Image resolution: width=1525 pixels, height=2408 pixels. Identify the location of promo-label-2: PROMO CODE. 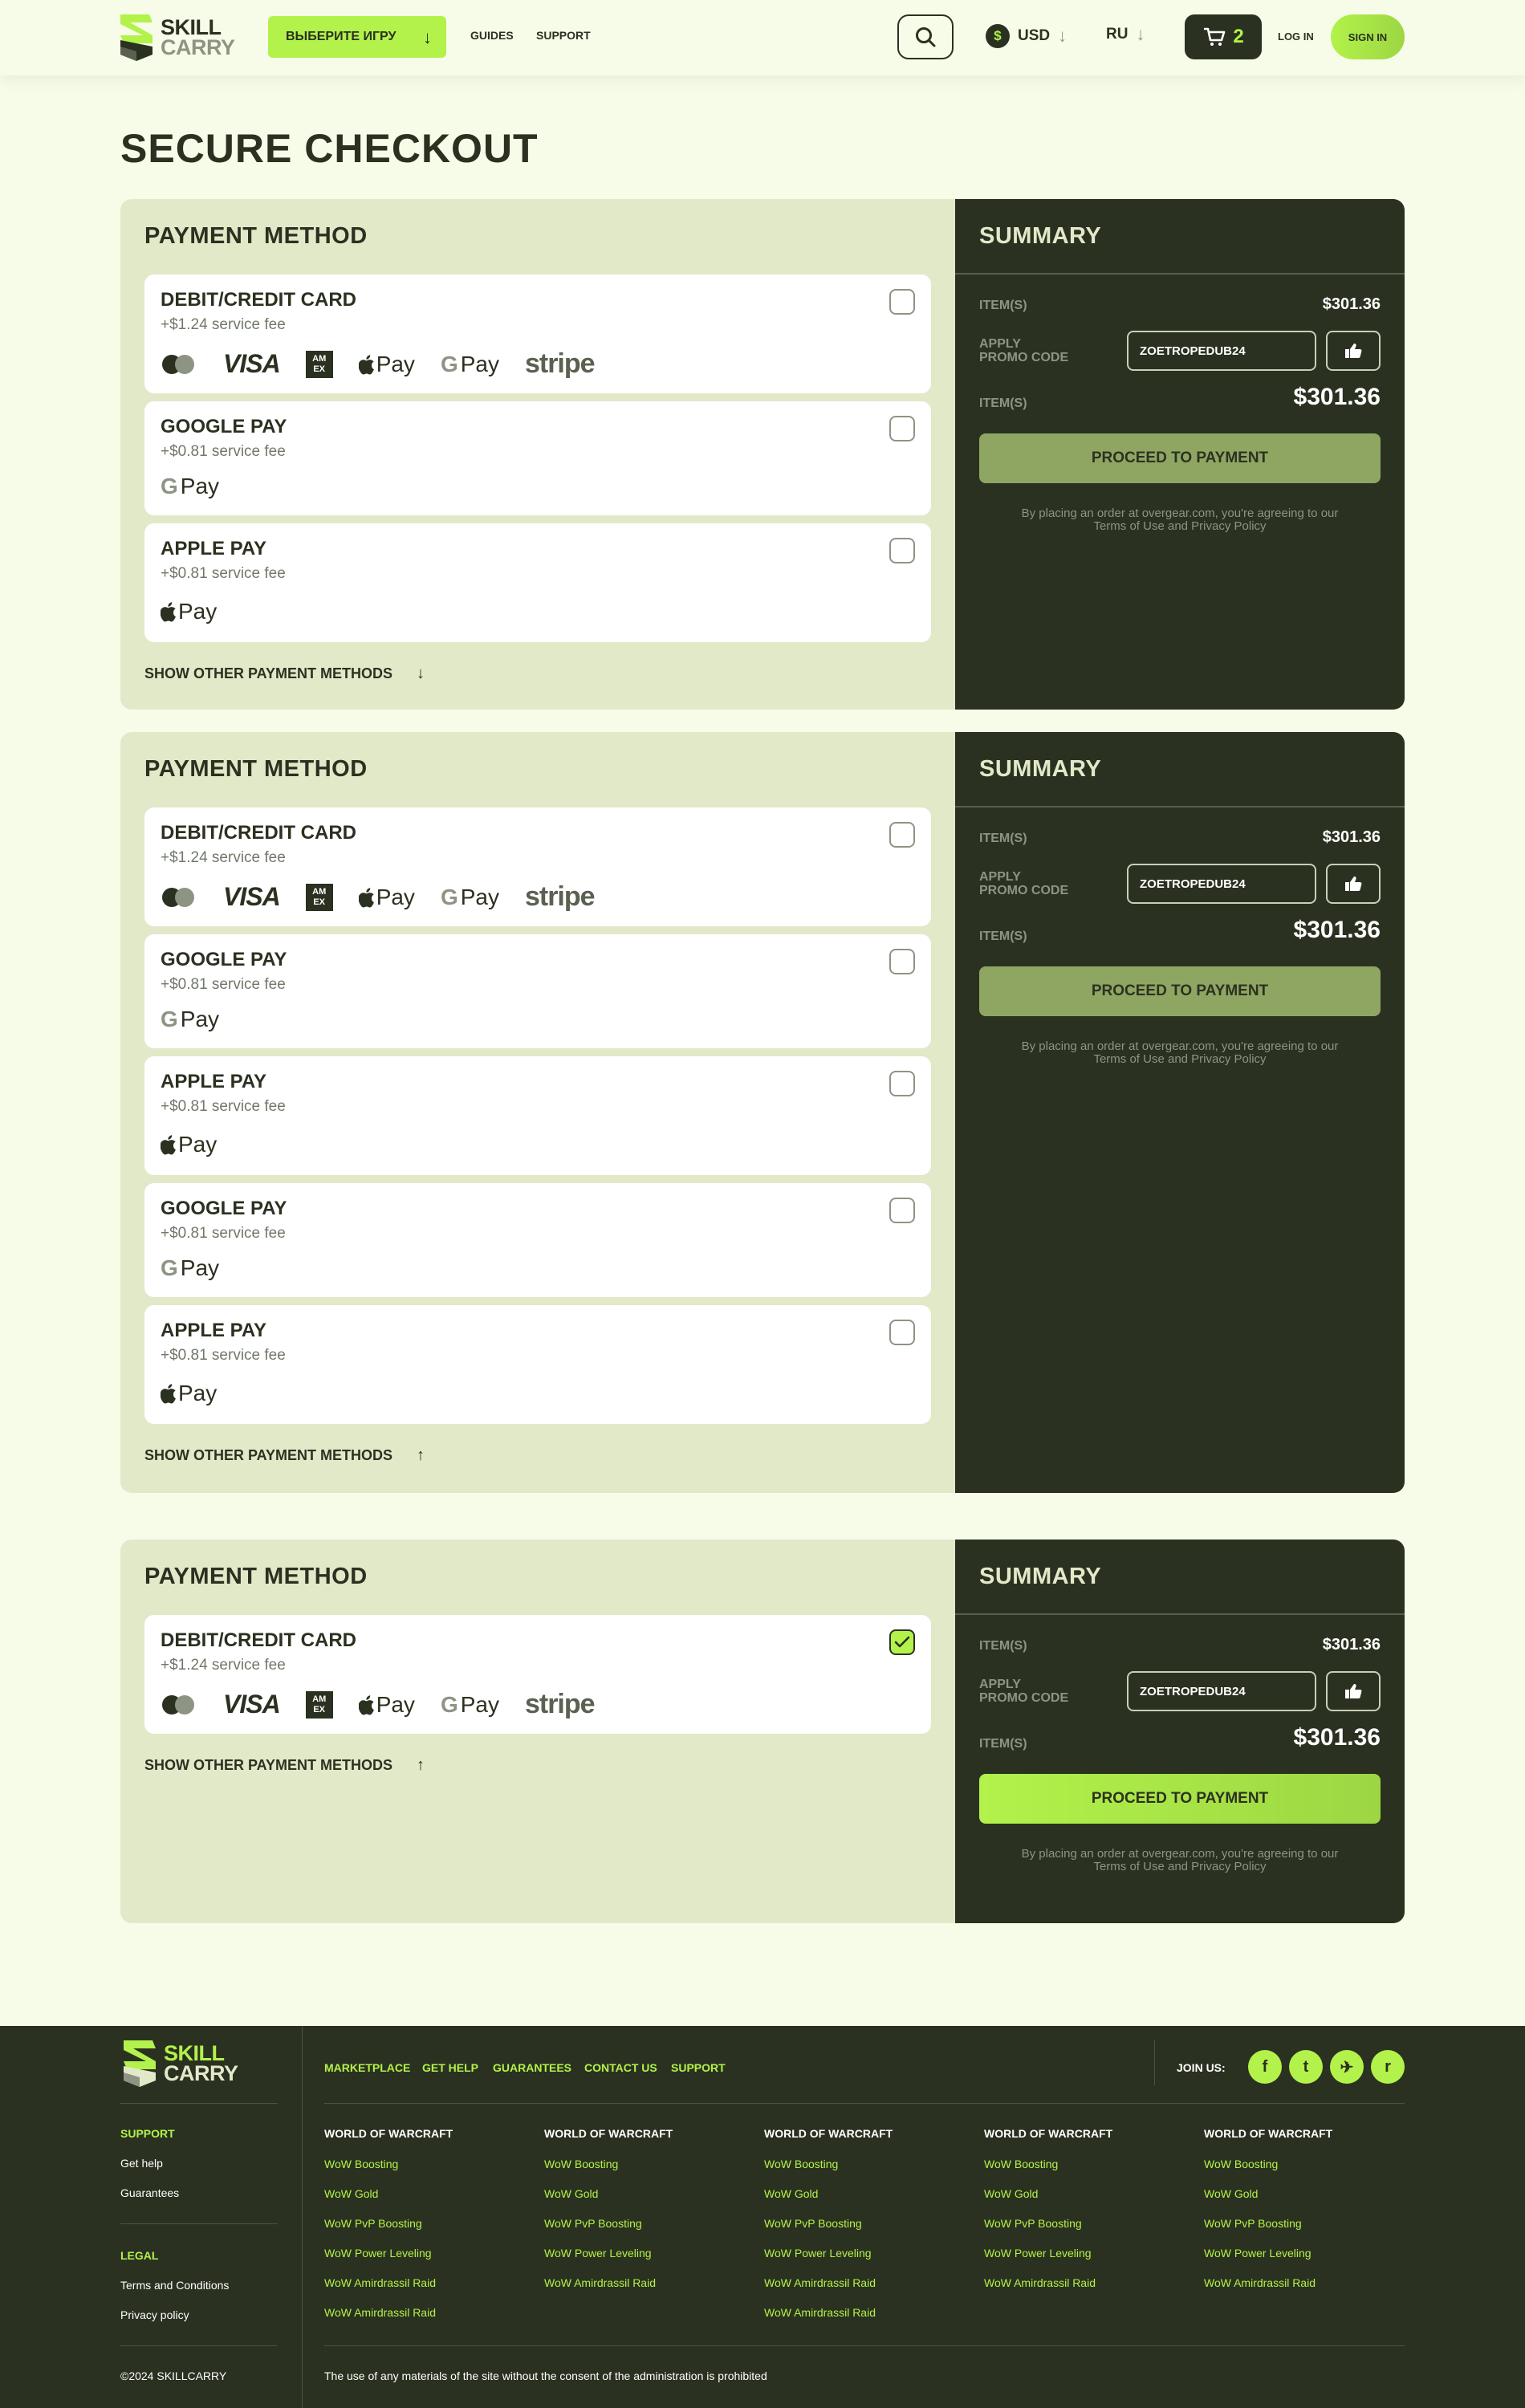
(1024, 357).